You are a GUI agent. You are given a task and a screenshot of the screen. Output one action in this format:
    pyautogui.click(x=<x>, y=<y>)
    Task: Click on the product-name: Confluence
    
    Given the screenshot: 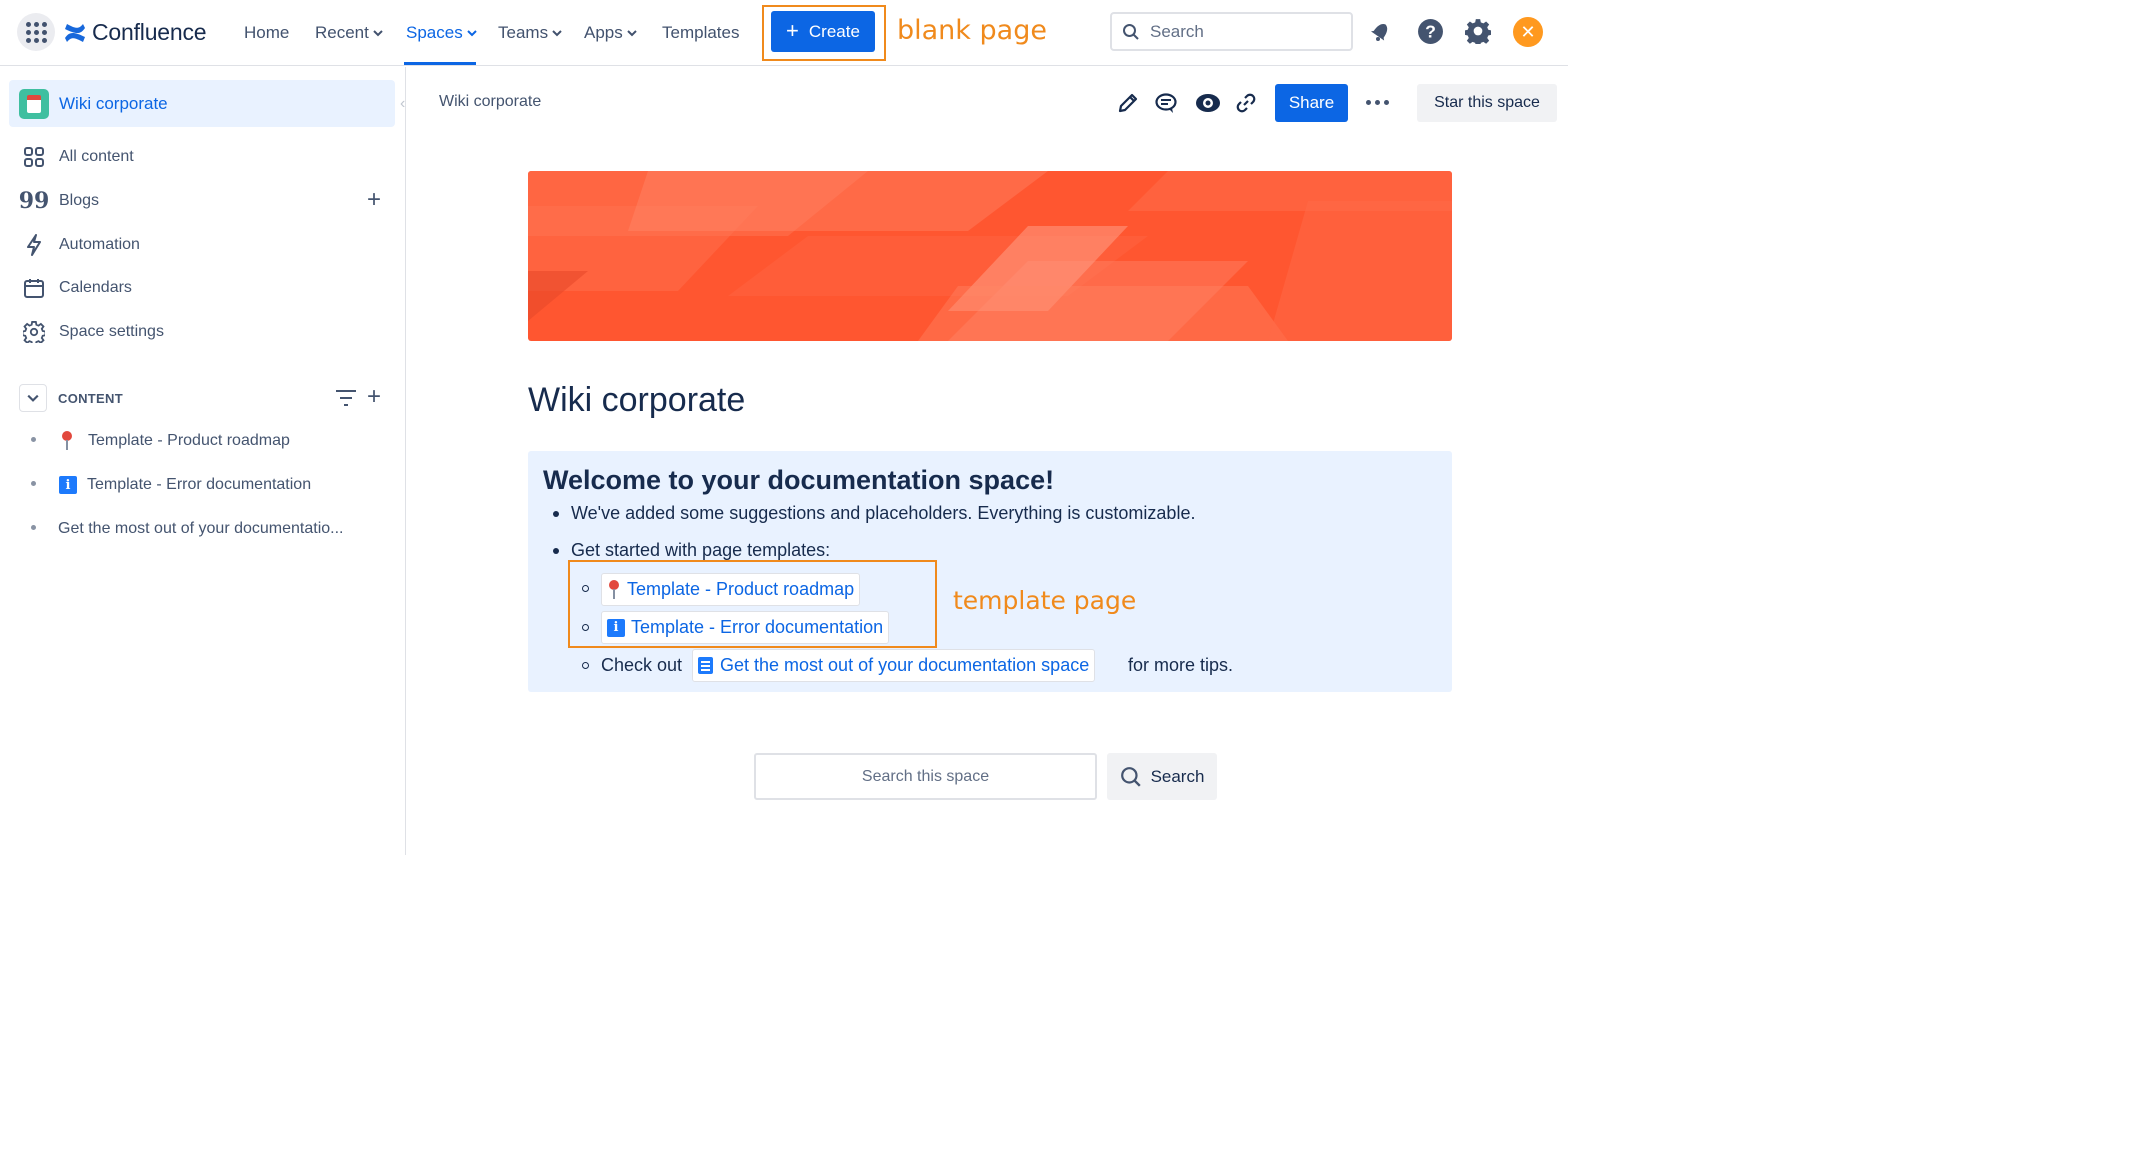 What is the action you would take?
    pyautogui.click(x=149, y=32)
    